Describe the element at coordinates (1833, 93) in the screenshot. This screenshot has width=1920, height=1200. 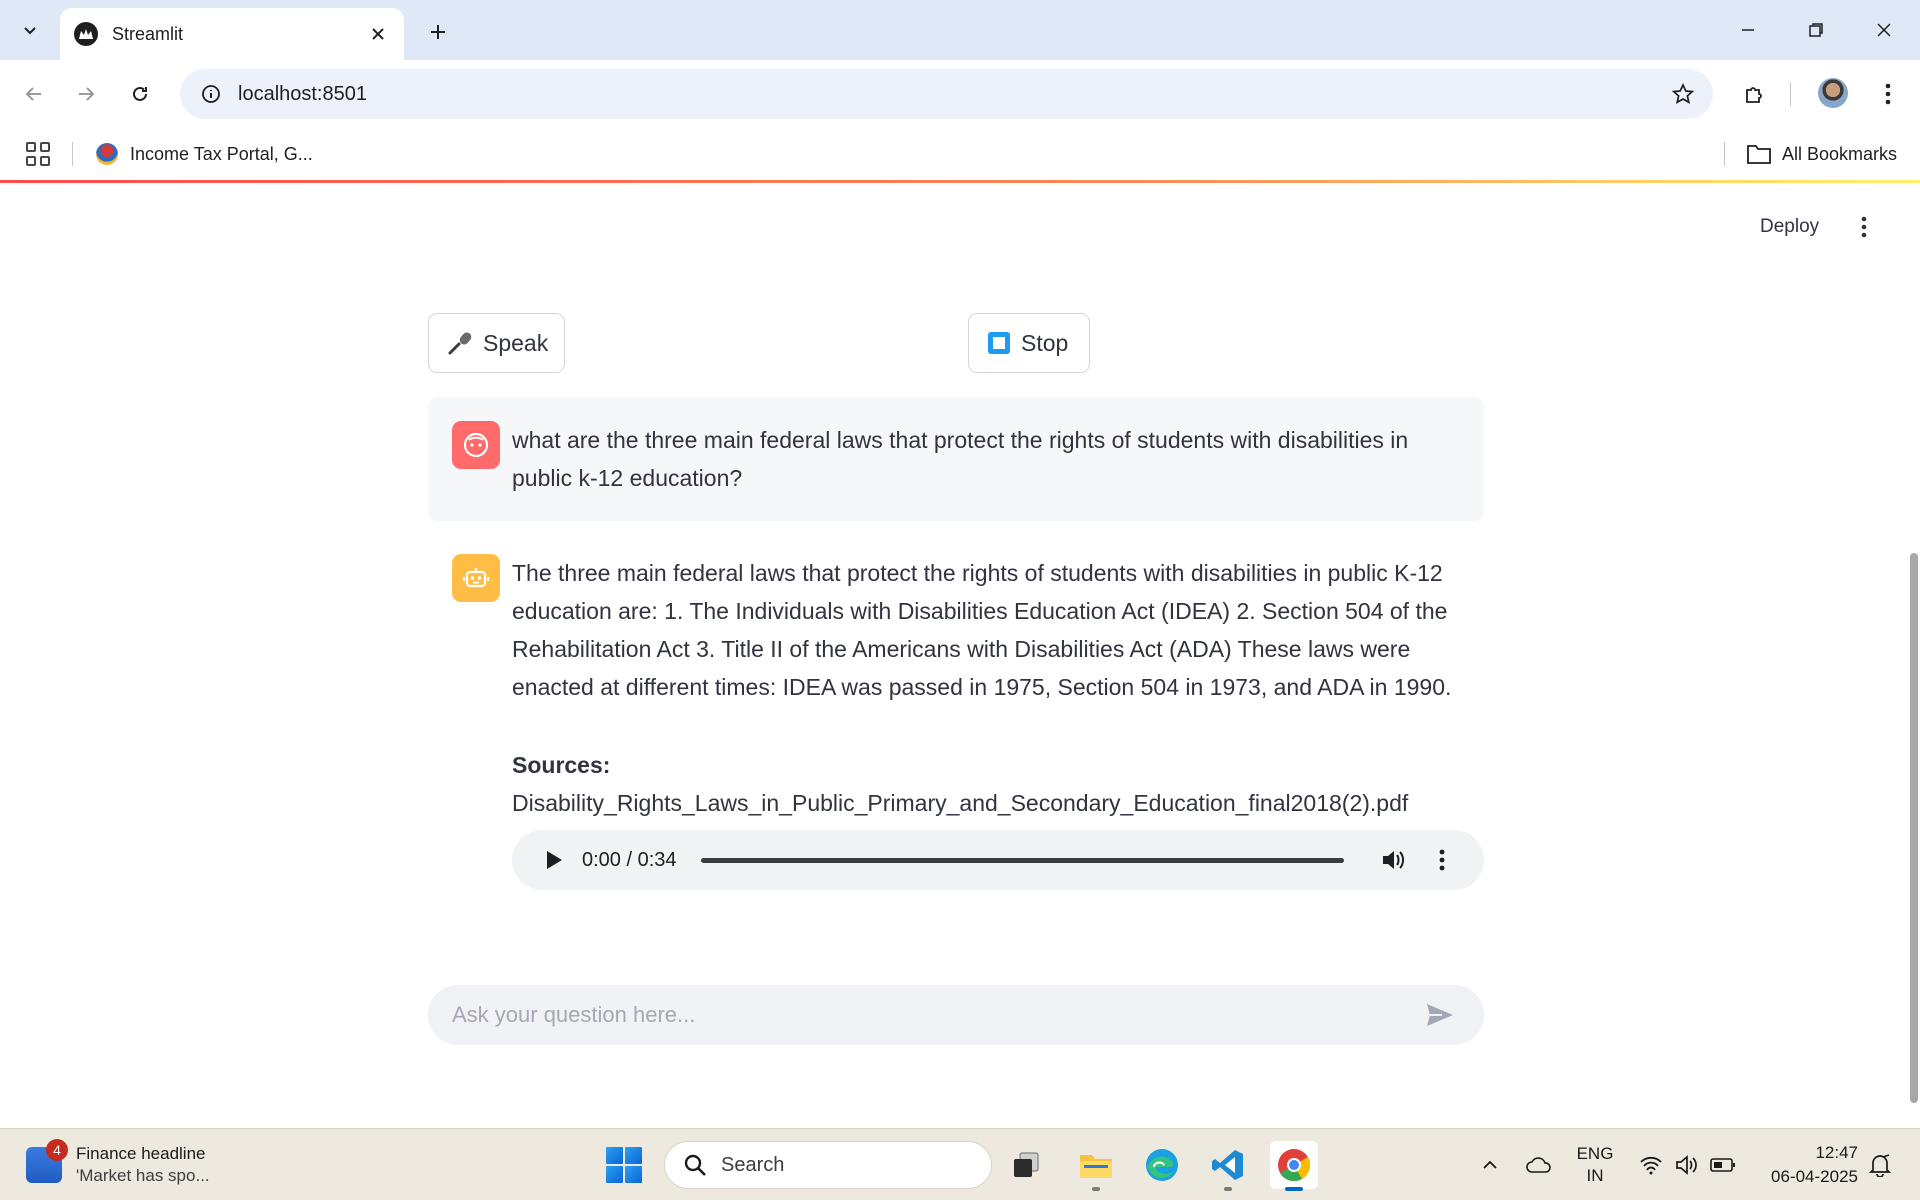
I see `profile-avatar` at that location.